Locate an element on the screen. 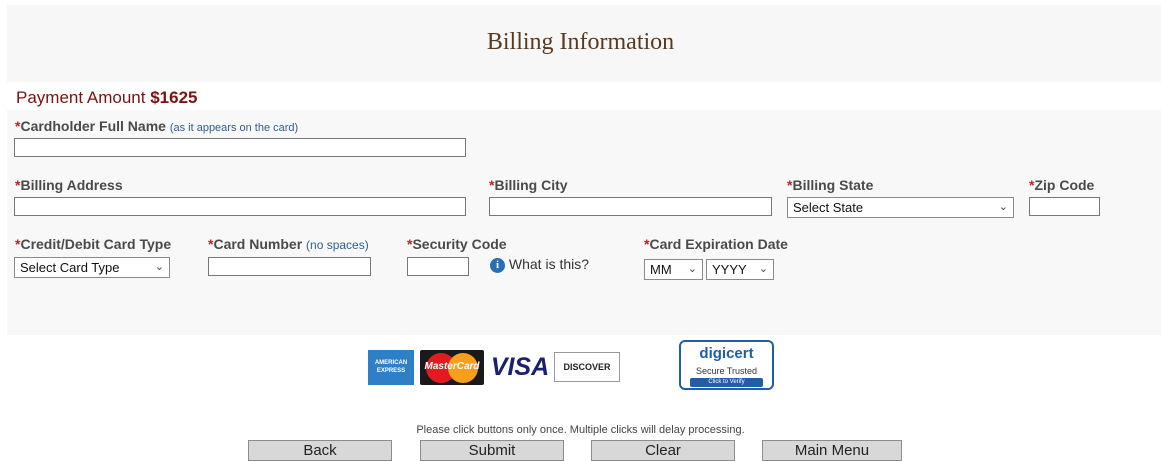 This screenshot has width=1161, height=461. page-title: Billing Information is located at coordinates (580, 42).